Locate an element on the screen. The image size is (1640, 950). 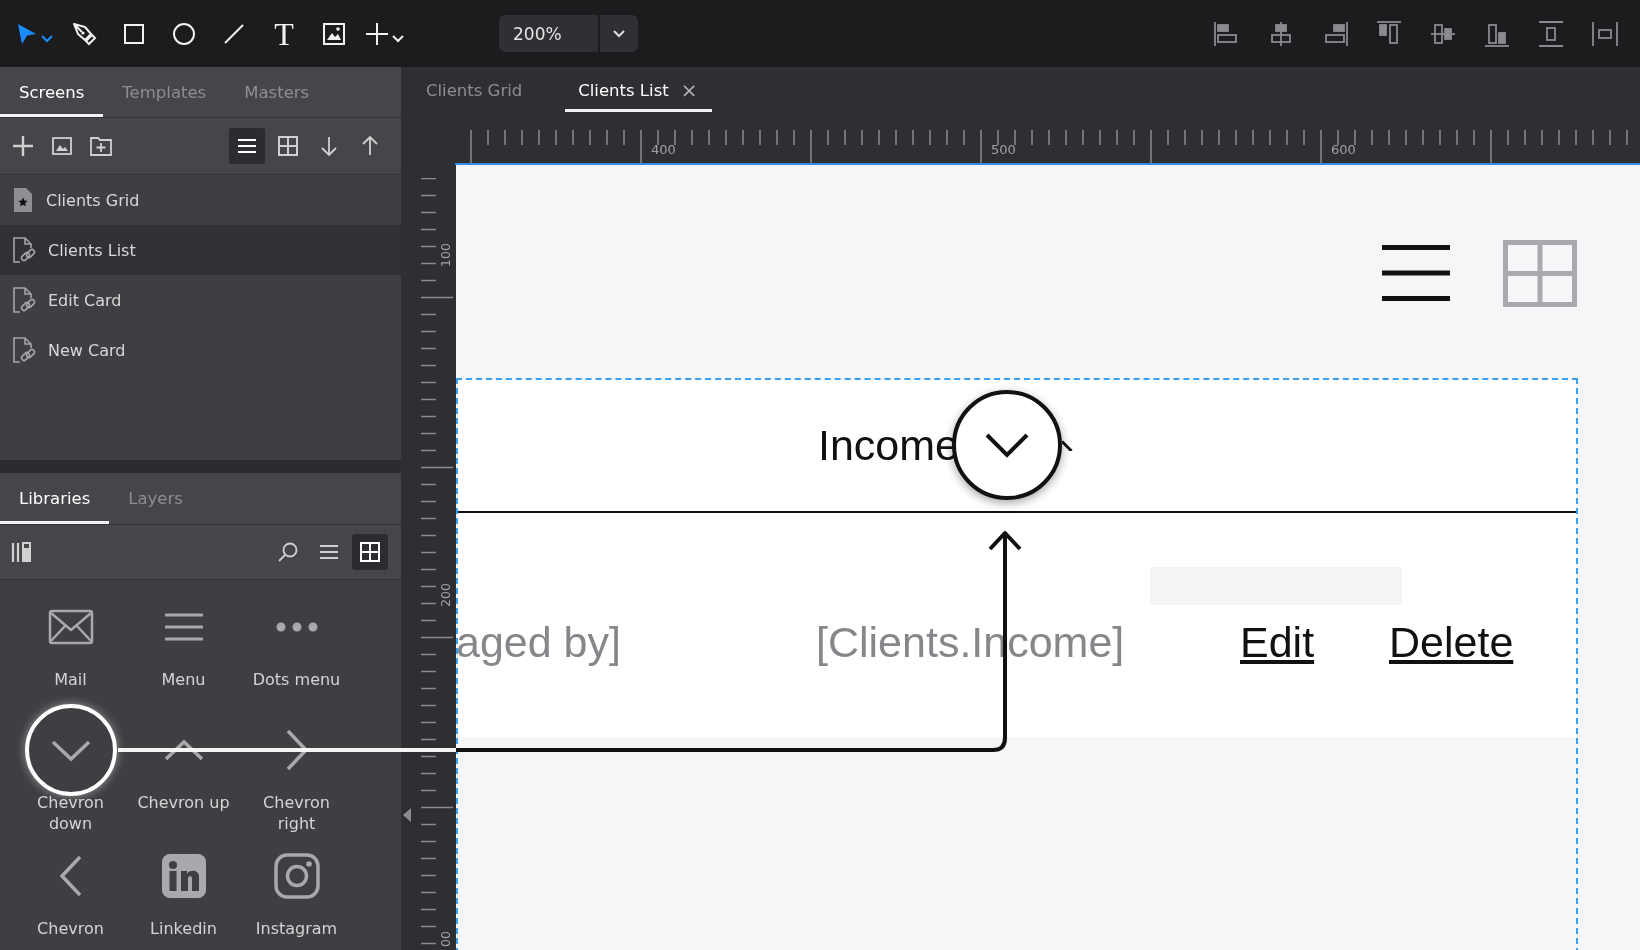
document-tab: Clients List × is located at coordinates (639, 89).